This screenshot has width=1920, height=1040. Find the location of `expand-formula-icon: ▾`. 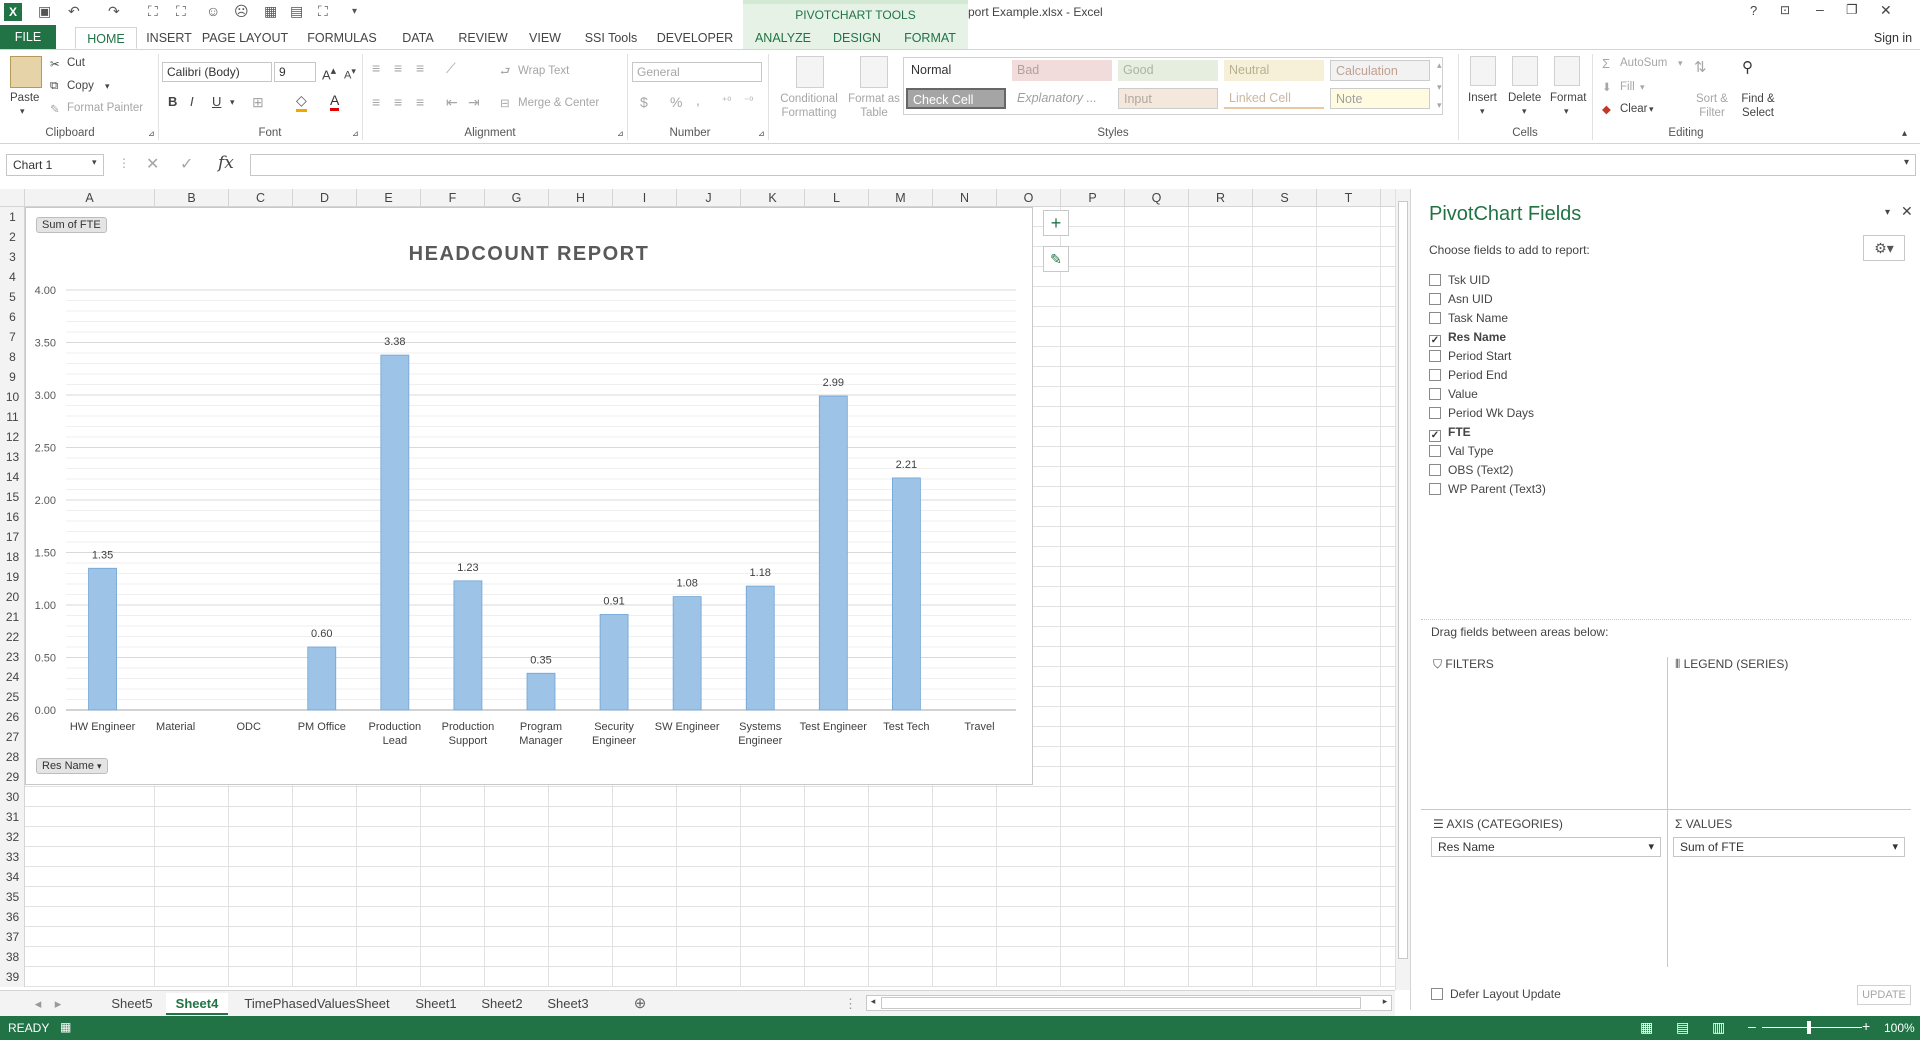

expand-formula-icon: ▾ is located at coordinates (1906, 162).